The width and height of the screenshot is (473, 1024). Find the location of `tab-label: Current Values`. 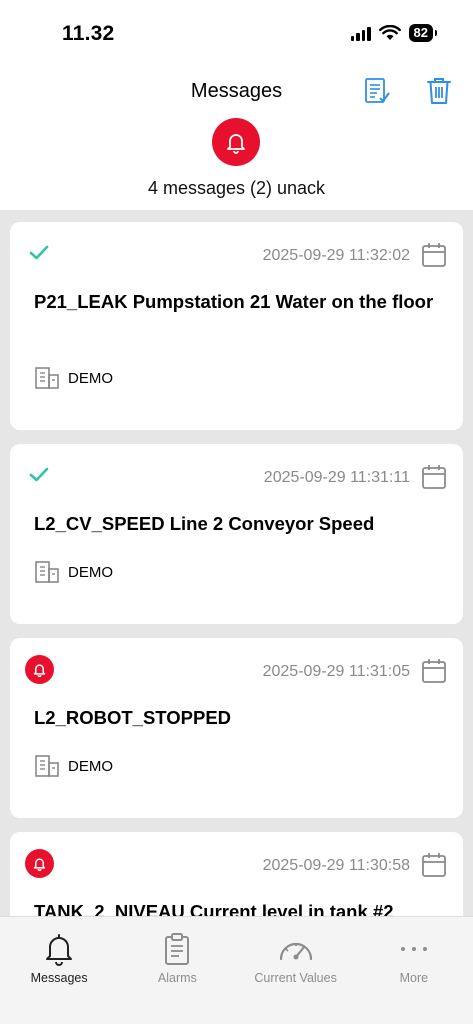

tab-label: Current Values is located at coordinates (295, 978).